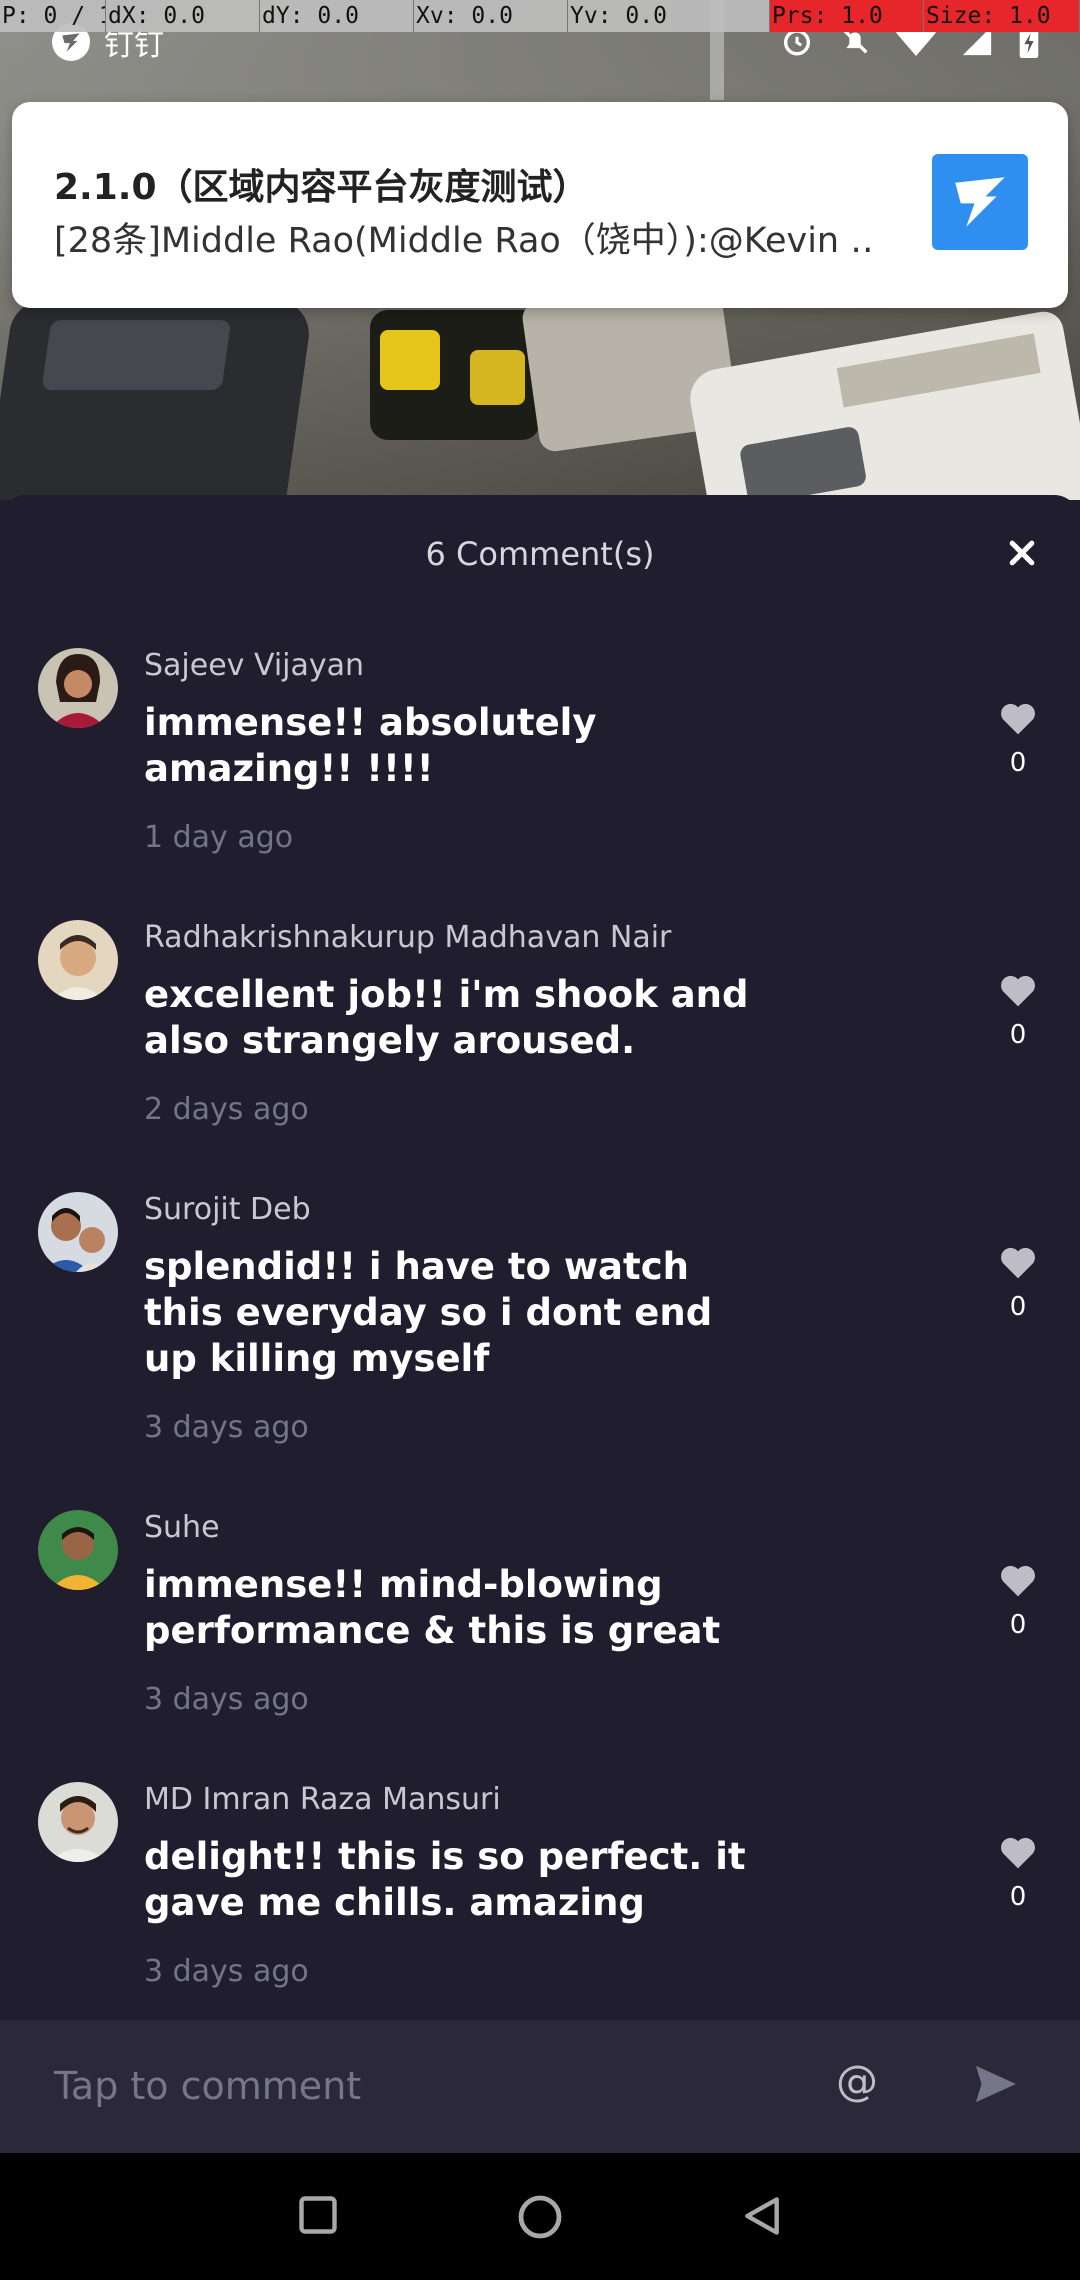 Image resolution: width=1080 pixels, height=2280 pixels. Describe the element at coordinates (227, 1209) in the screenshot. I see `comment-author: Surojit Deb` at that location.